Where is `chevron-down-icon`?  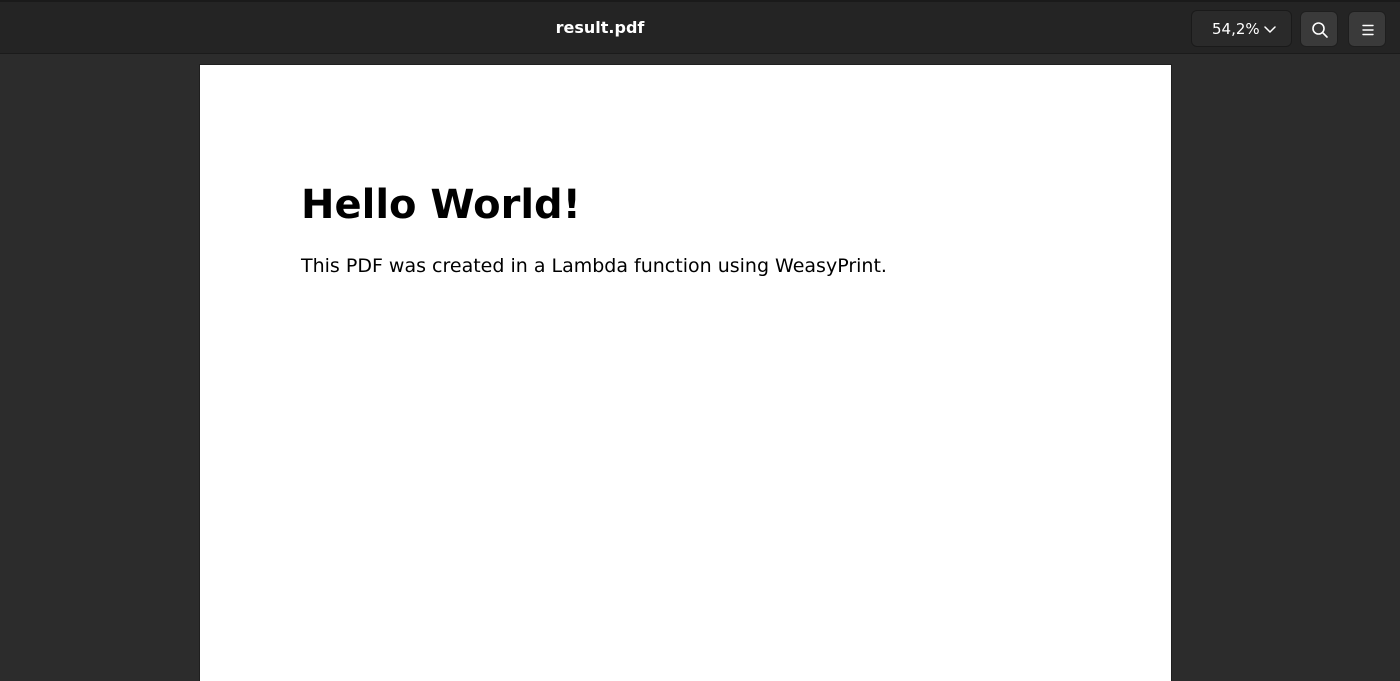 chevron-down-icon is located at coordinates (1270, 29).